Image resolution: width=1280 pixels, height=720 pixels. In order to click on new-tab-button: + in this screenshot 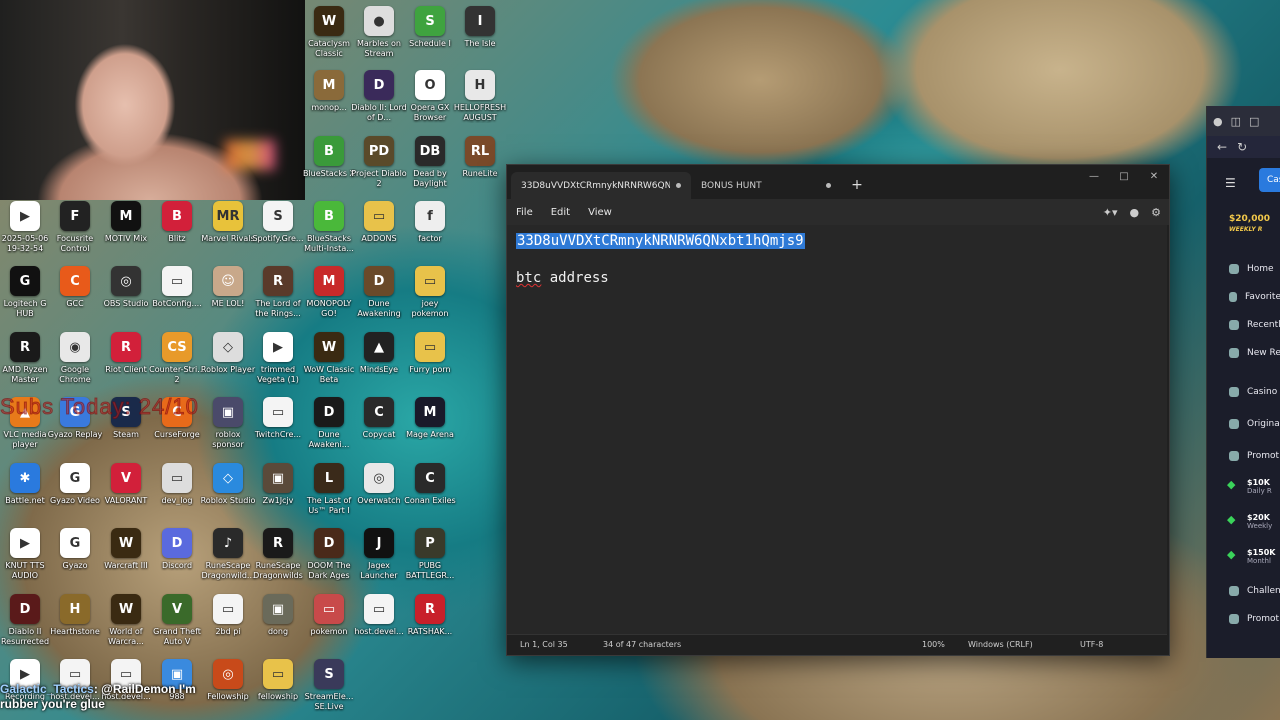, I will do `click(857, 185)`.